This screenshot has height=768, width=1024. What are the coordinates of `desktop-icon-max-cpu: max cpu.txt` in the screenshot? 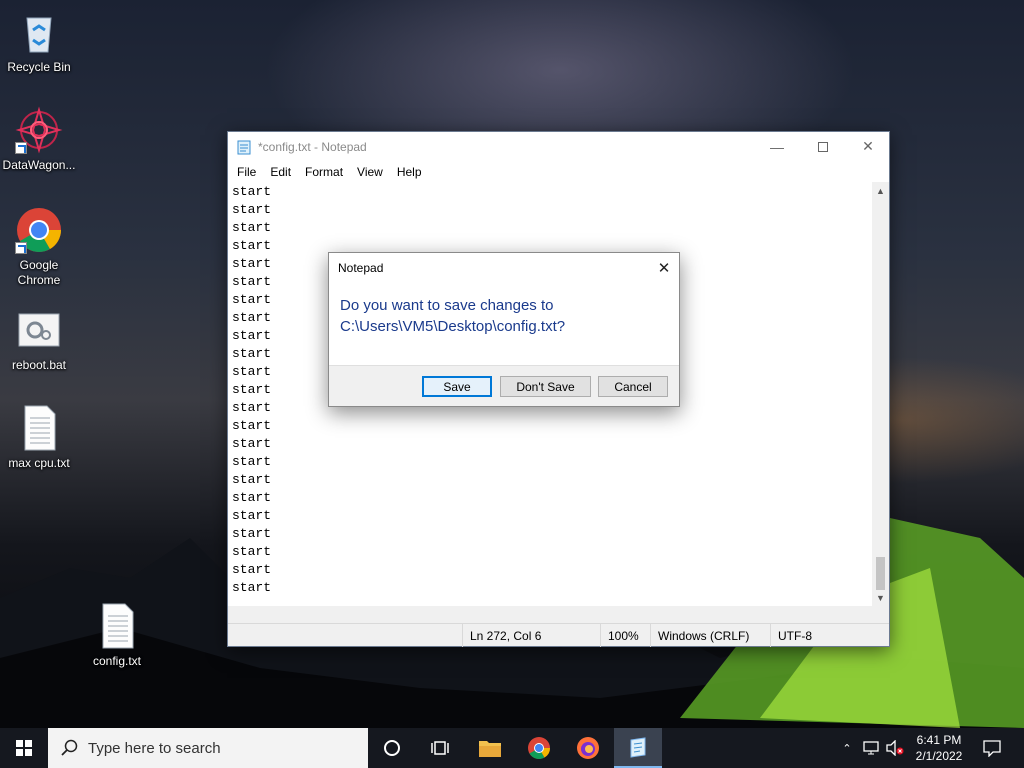 It's located at (39, 437).